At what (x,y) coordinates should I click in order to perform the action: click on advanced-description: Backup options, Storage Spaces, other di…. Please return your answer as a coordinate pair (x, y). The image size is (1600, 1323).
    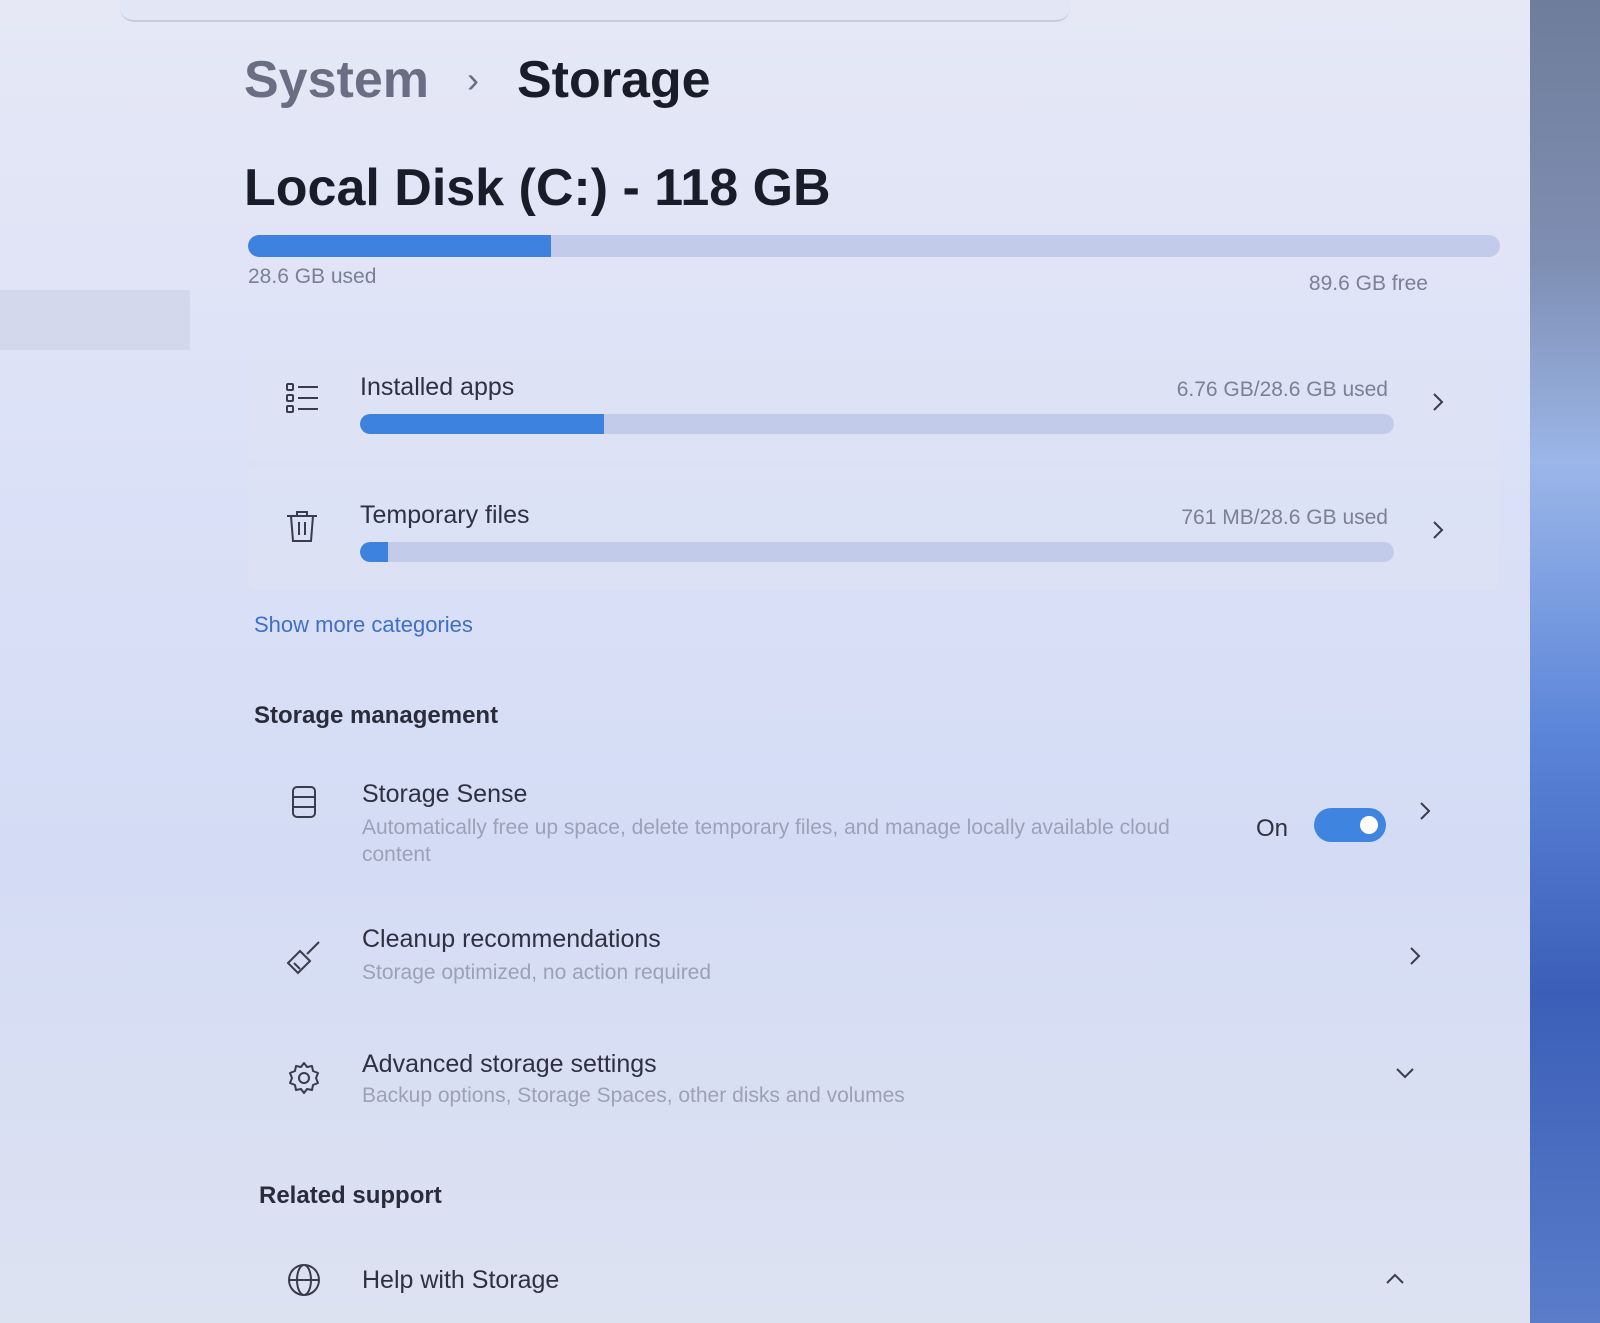
    Looking at the image, I should click on (633, 1095).